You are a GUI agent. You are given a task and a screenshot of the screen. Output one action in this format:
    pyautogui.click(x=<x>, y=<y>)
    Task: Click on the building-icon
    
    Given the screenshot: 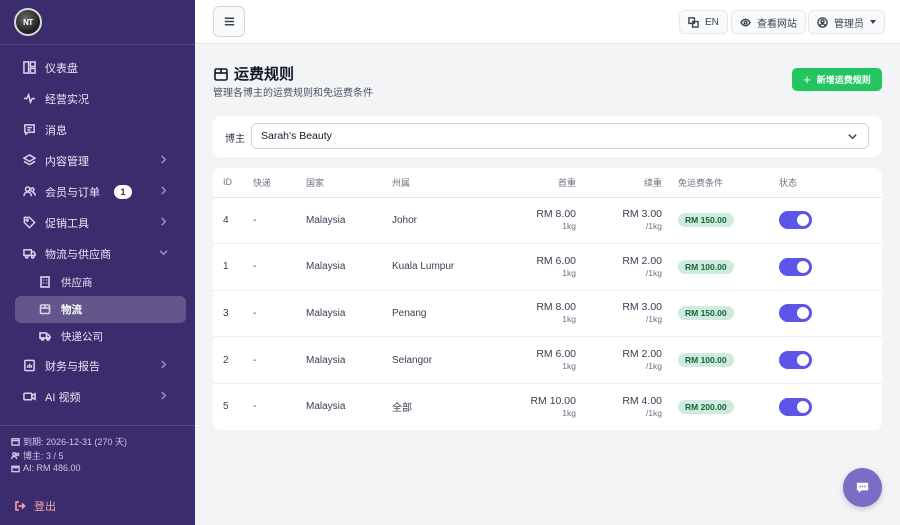 What is the action you would take?
    pyautogui.click(x=45, y=282)
    